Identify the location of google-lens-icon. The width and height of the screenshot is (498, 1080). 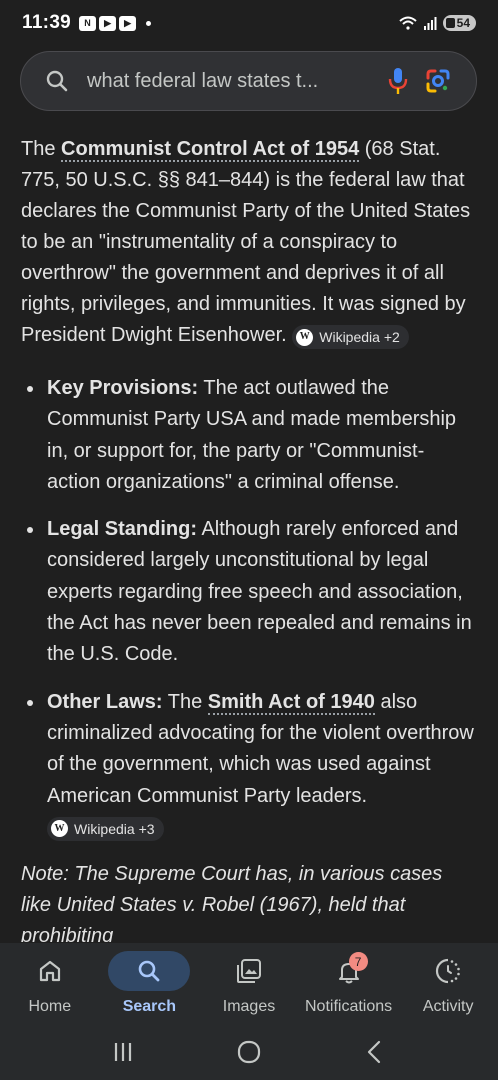
(438, 81).